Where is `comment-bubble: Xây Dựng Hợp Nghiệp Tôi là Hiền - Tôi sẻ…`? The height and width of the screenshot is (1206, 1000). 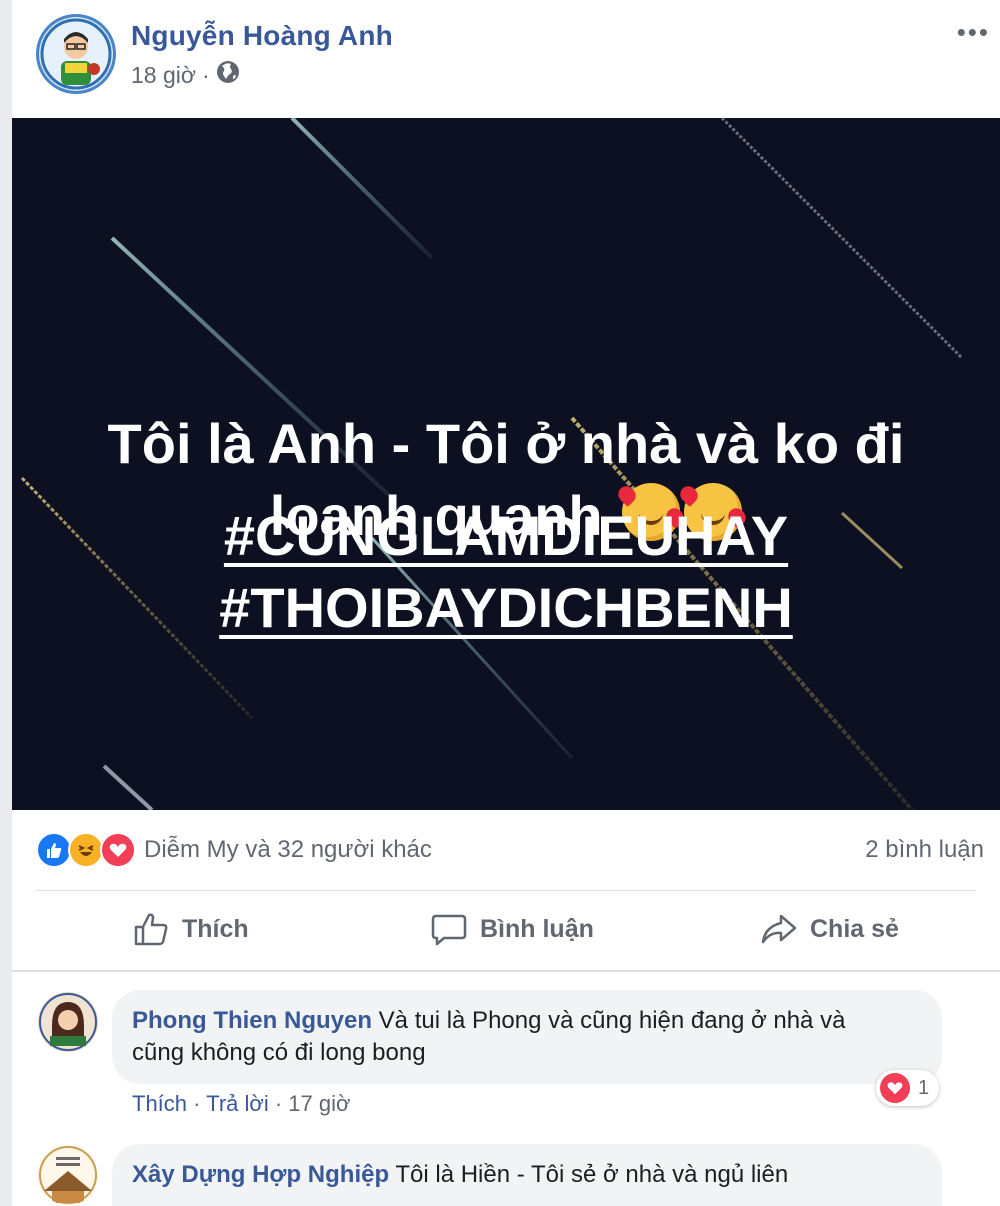
comment-bubble: Xây Dựng Hợp Nghiệp Tôi là Hiền - Tôi sẻ… is located at coordinates (527, 1175).